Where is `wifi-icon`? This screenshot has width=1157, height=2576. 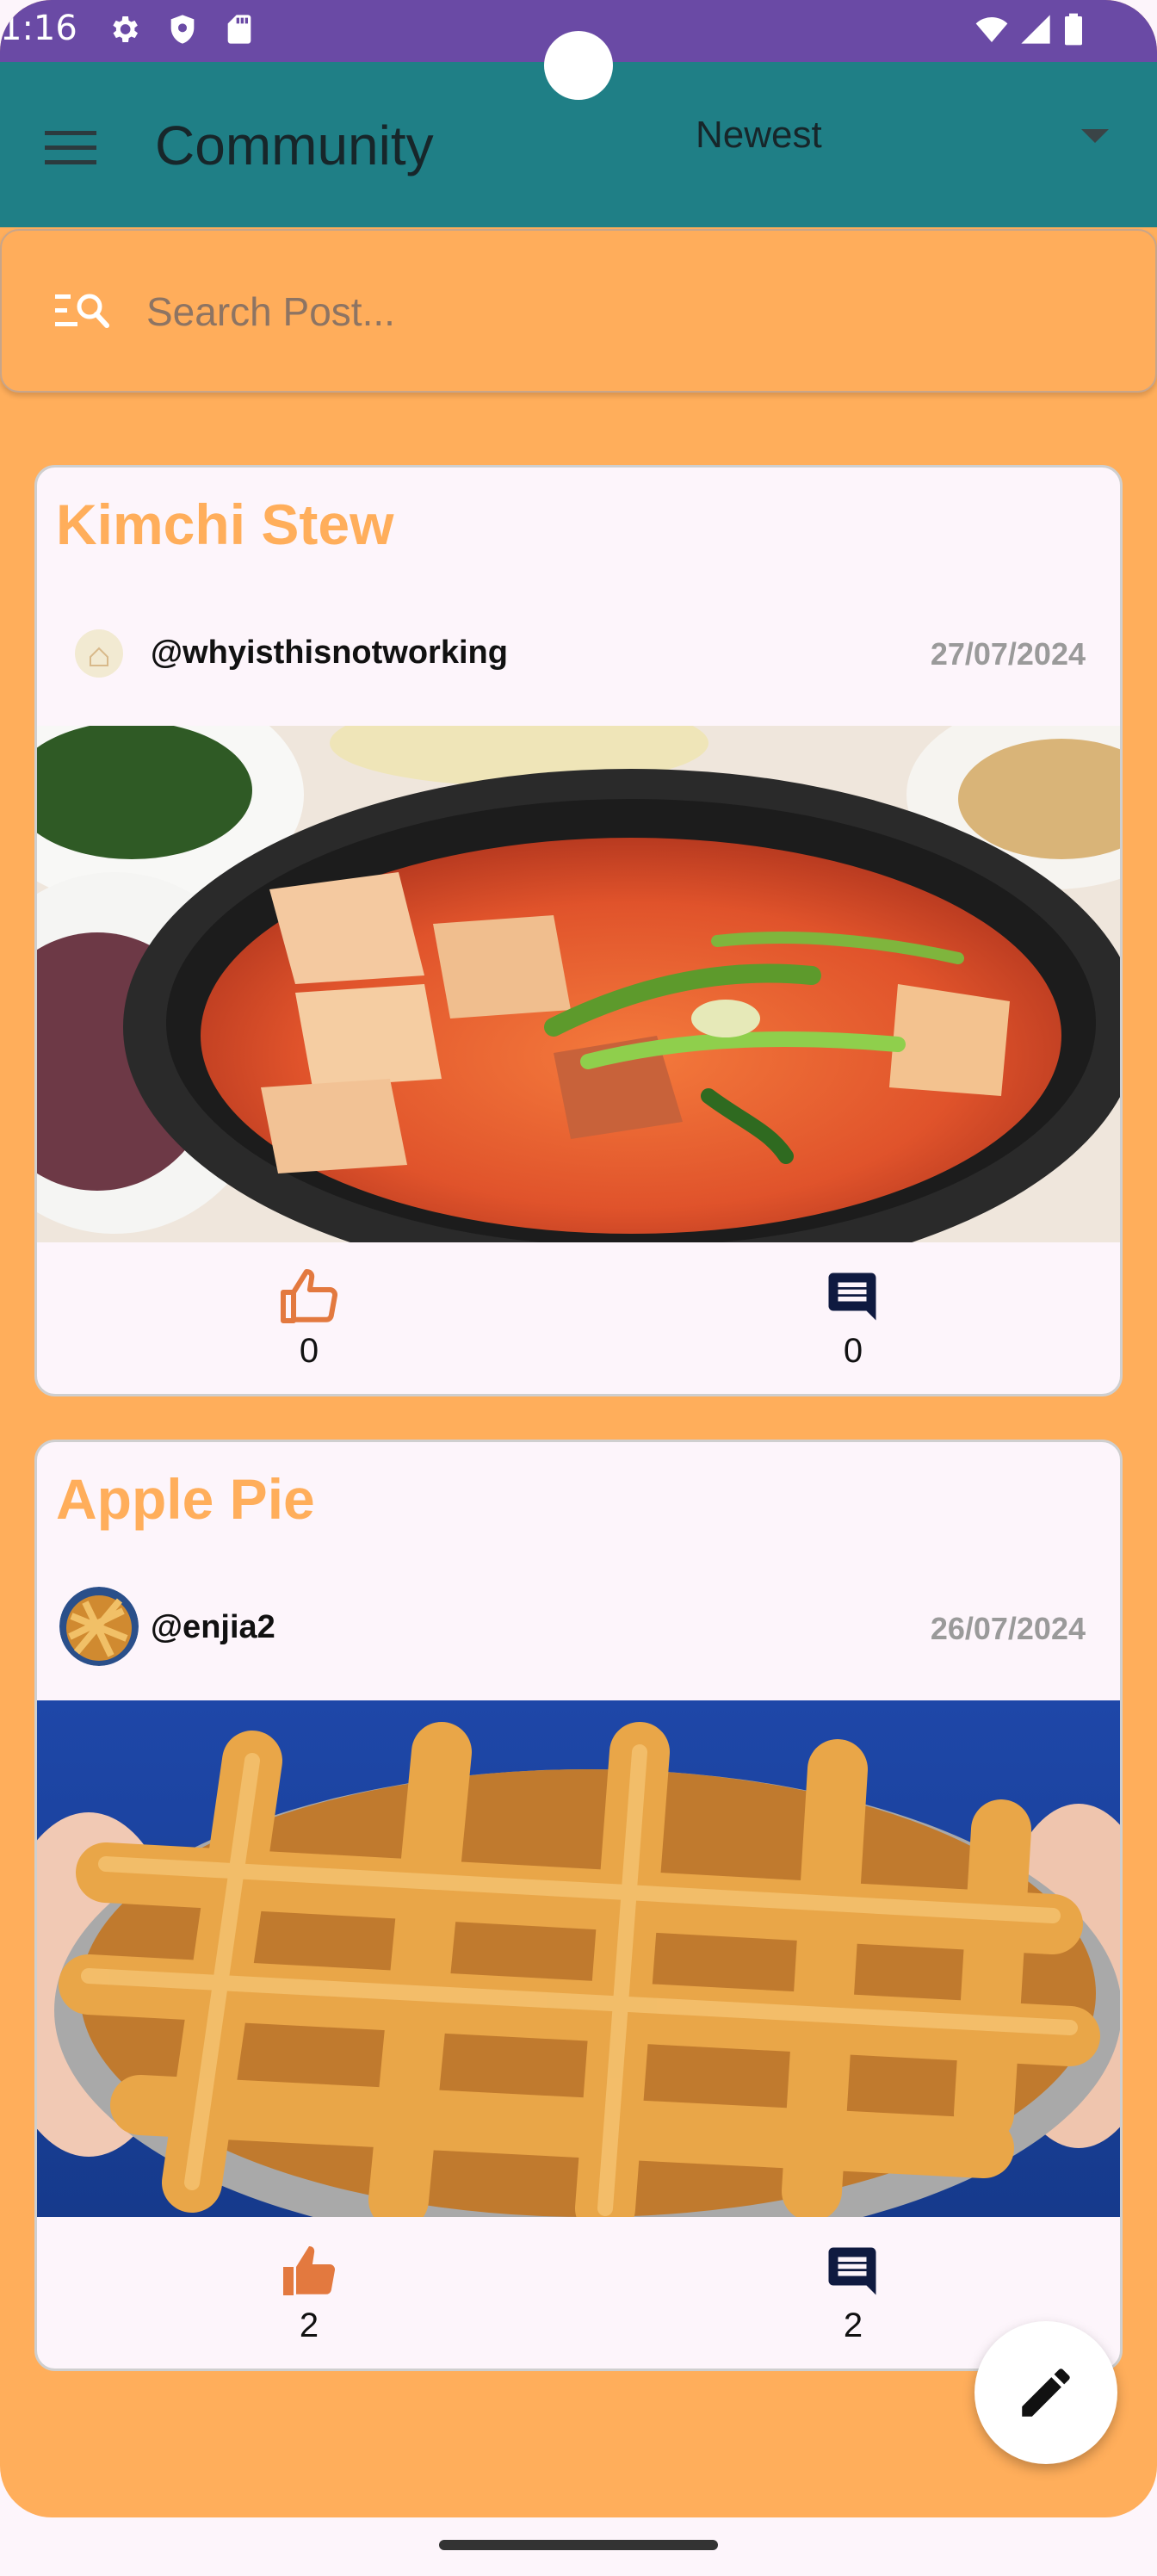
wifi-icon is located at coordinates (992, 29).